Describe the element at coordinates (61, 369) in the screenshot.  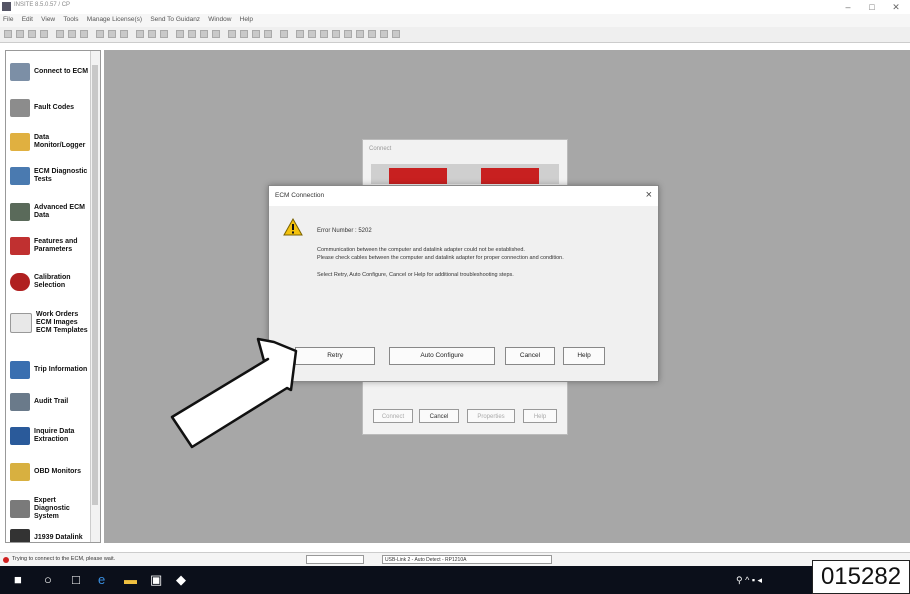
I see `sidebar-item-label: Trip Information` at that location.